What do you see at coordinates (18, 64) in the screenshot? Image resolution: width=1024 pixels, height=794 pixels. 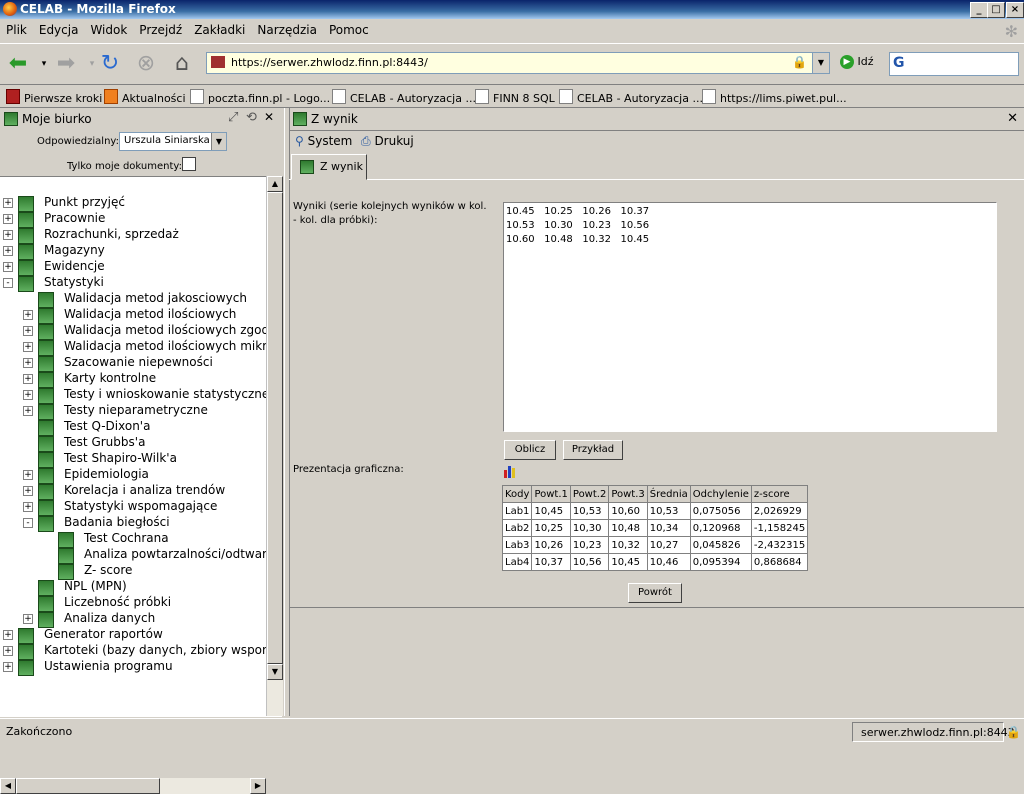 I see `back-arrow-icon: ⬅` at bounding box center [18, 64].